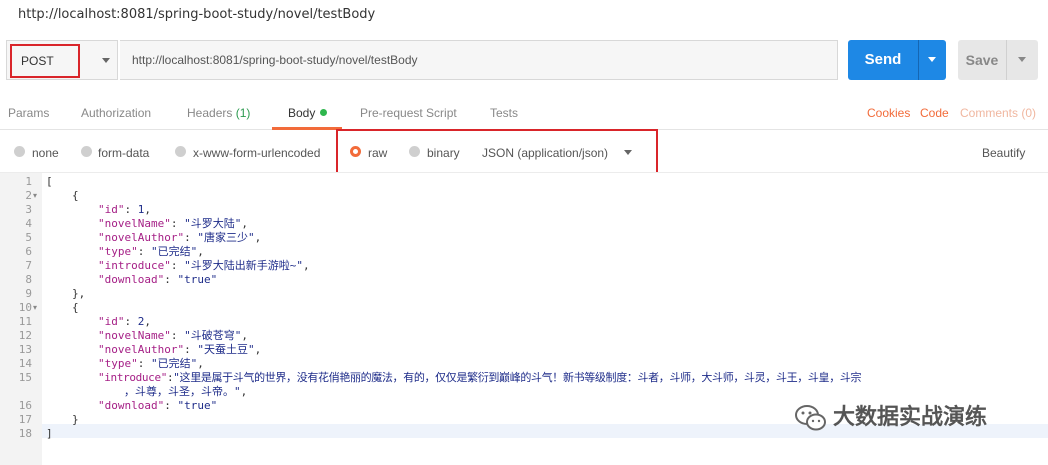 The image size is (1048, 465). I want to click on tab-headers: Headers (1), so click(218, 113).